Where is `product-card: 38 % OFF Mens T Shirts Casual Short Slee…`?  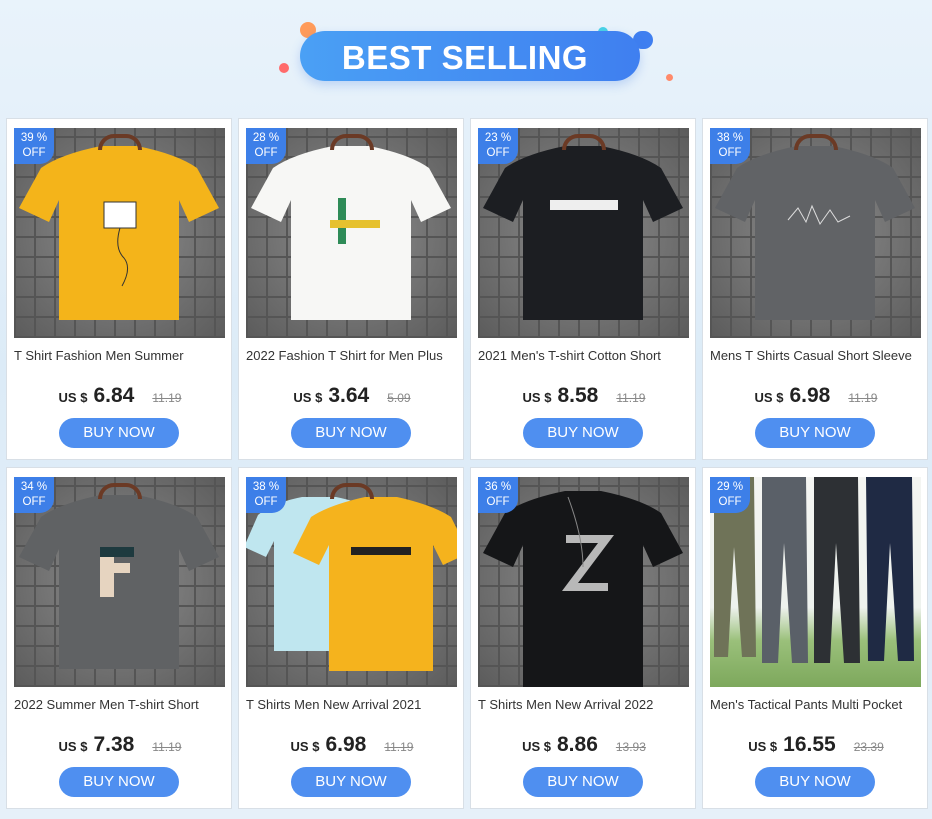
product-card: 38 % OFF Mens T Shirts Casual Short Slee… is located at coordinates (815, 289).